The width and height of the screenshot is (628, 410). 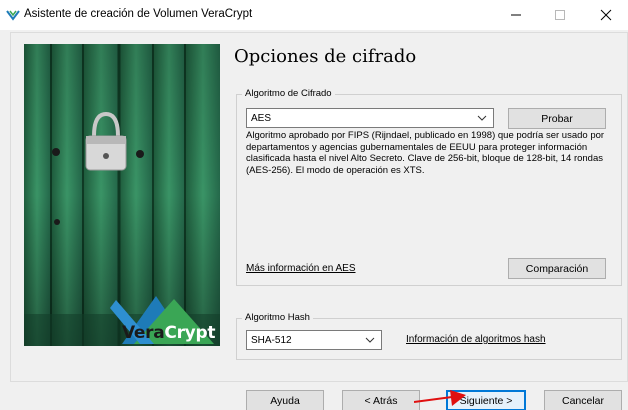 What do you see at coordinates (285, 400) in the screenshot?
I see `help-button: Ayuda` at bounding box center [285, 400].